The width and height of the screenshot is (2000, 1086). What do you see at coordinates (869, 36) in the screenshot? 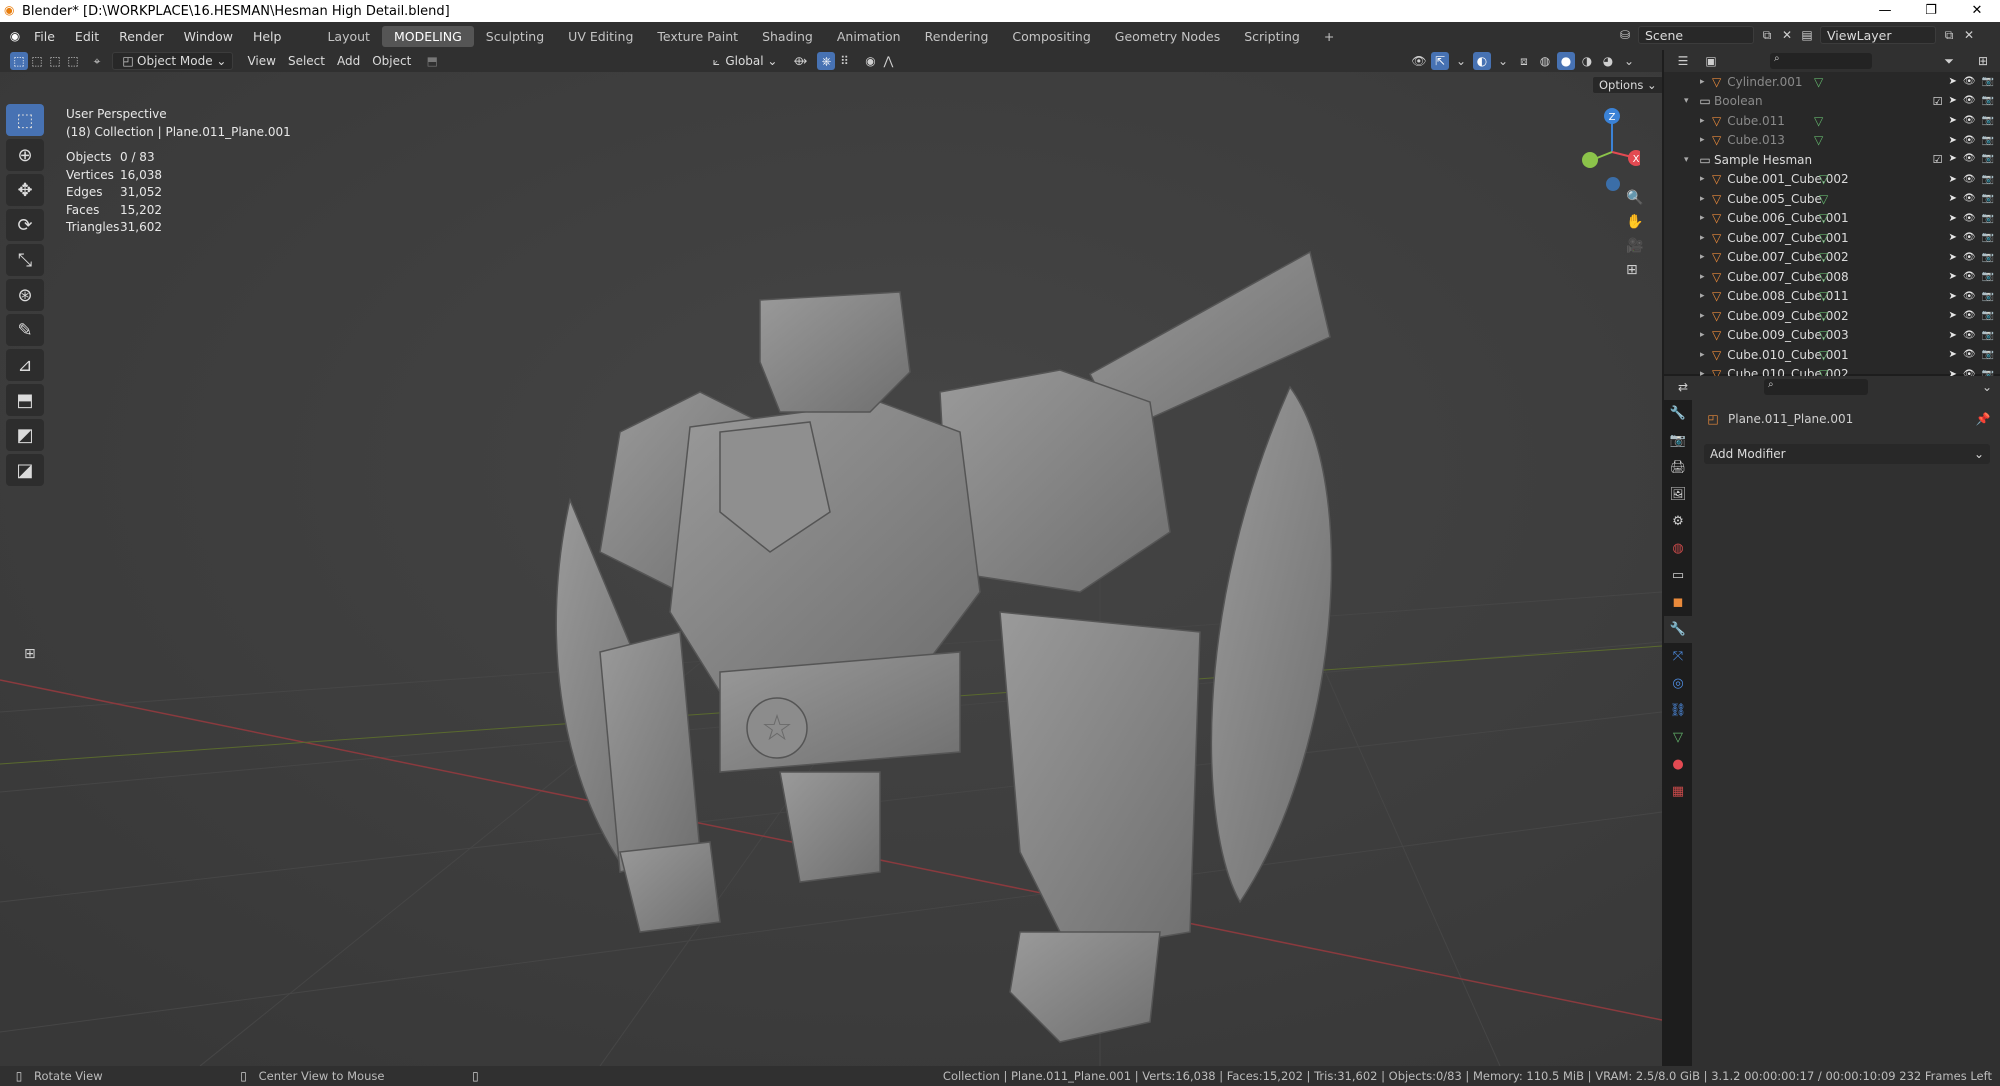
I see `tab-animation: Animation` at bounding box center [869, 36].